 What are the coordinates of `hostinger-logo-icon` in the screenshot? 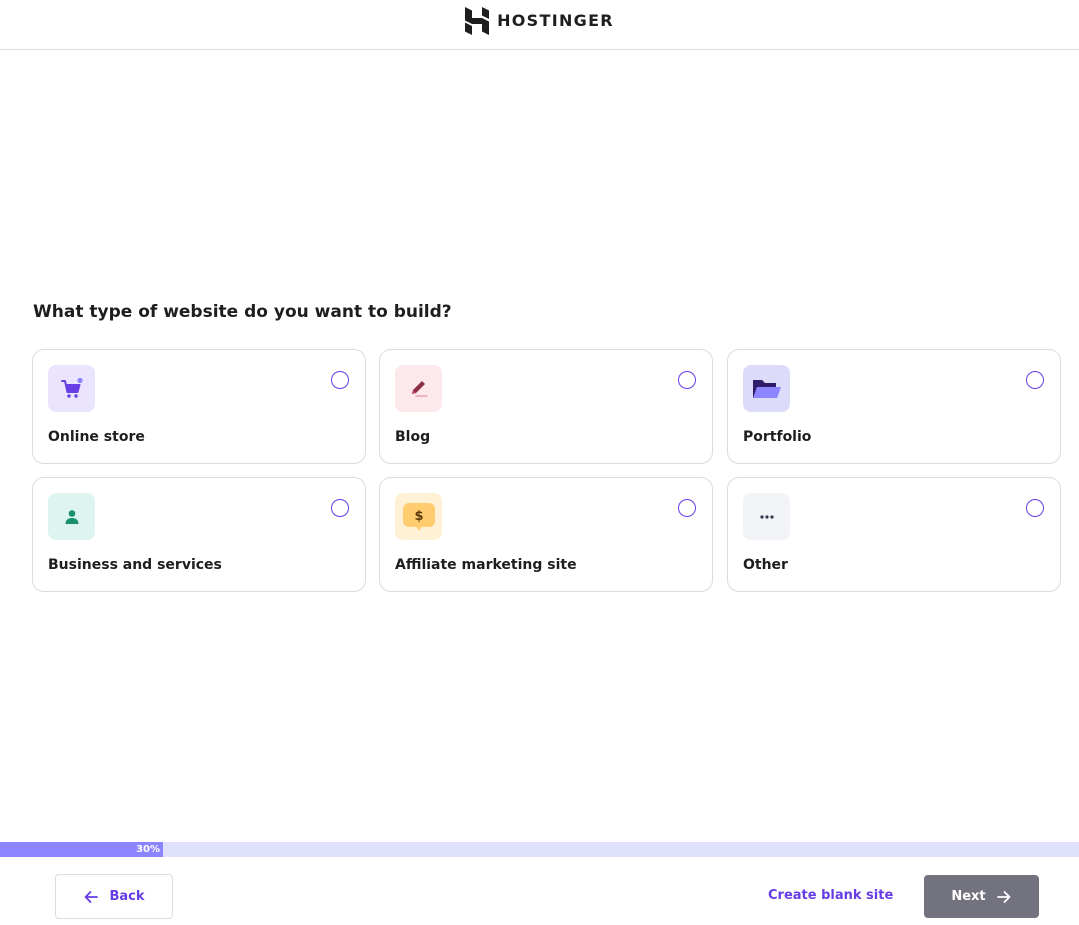 It's located at (477, 20).